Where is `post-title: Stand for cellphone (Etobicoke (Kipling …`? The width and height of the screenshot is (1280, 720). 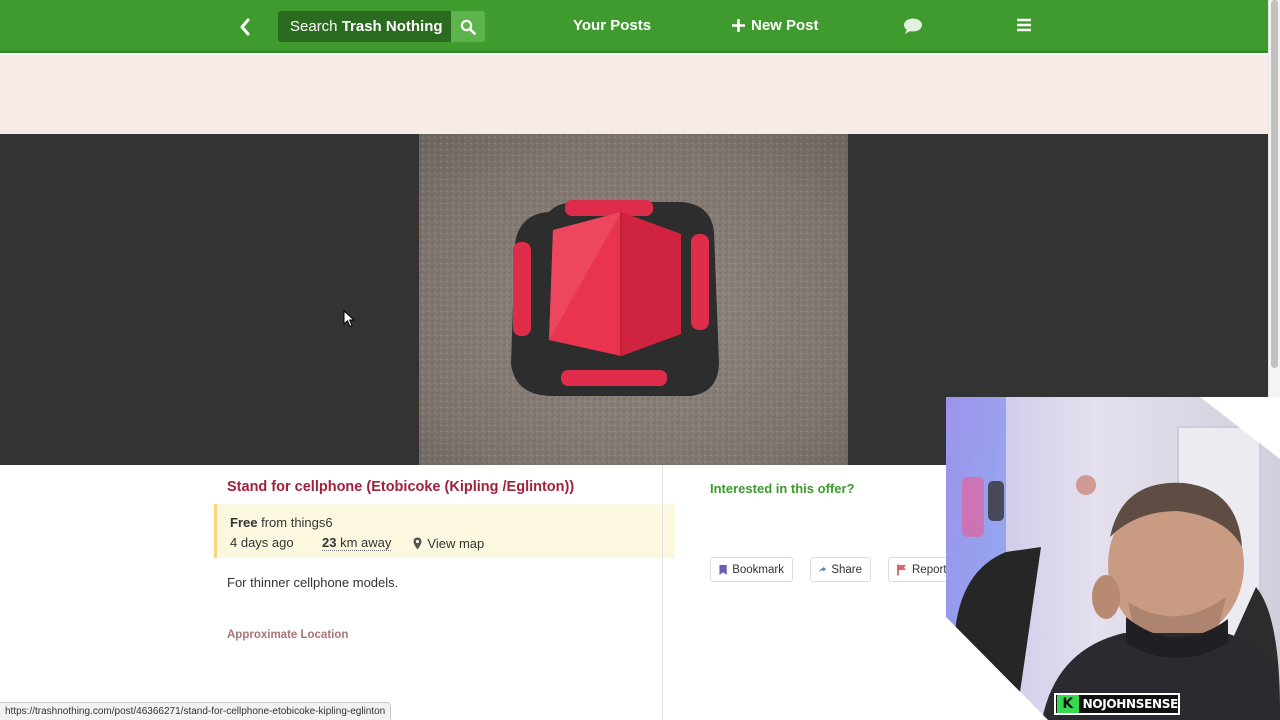
post-title: Stand for cellphone (Etobicoke (Kipling … is located at coordinates (401, 487).